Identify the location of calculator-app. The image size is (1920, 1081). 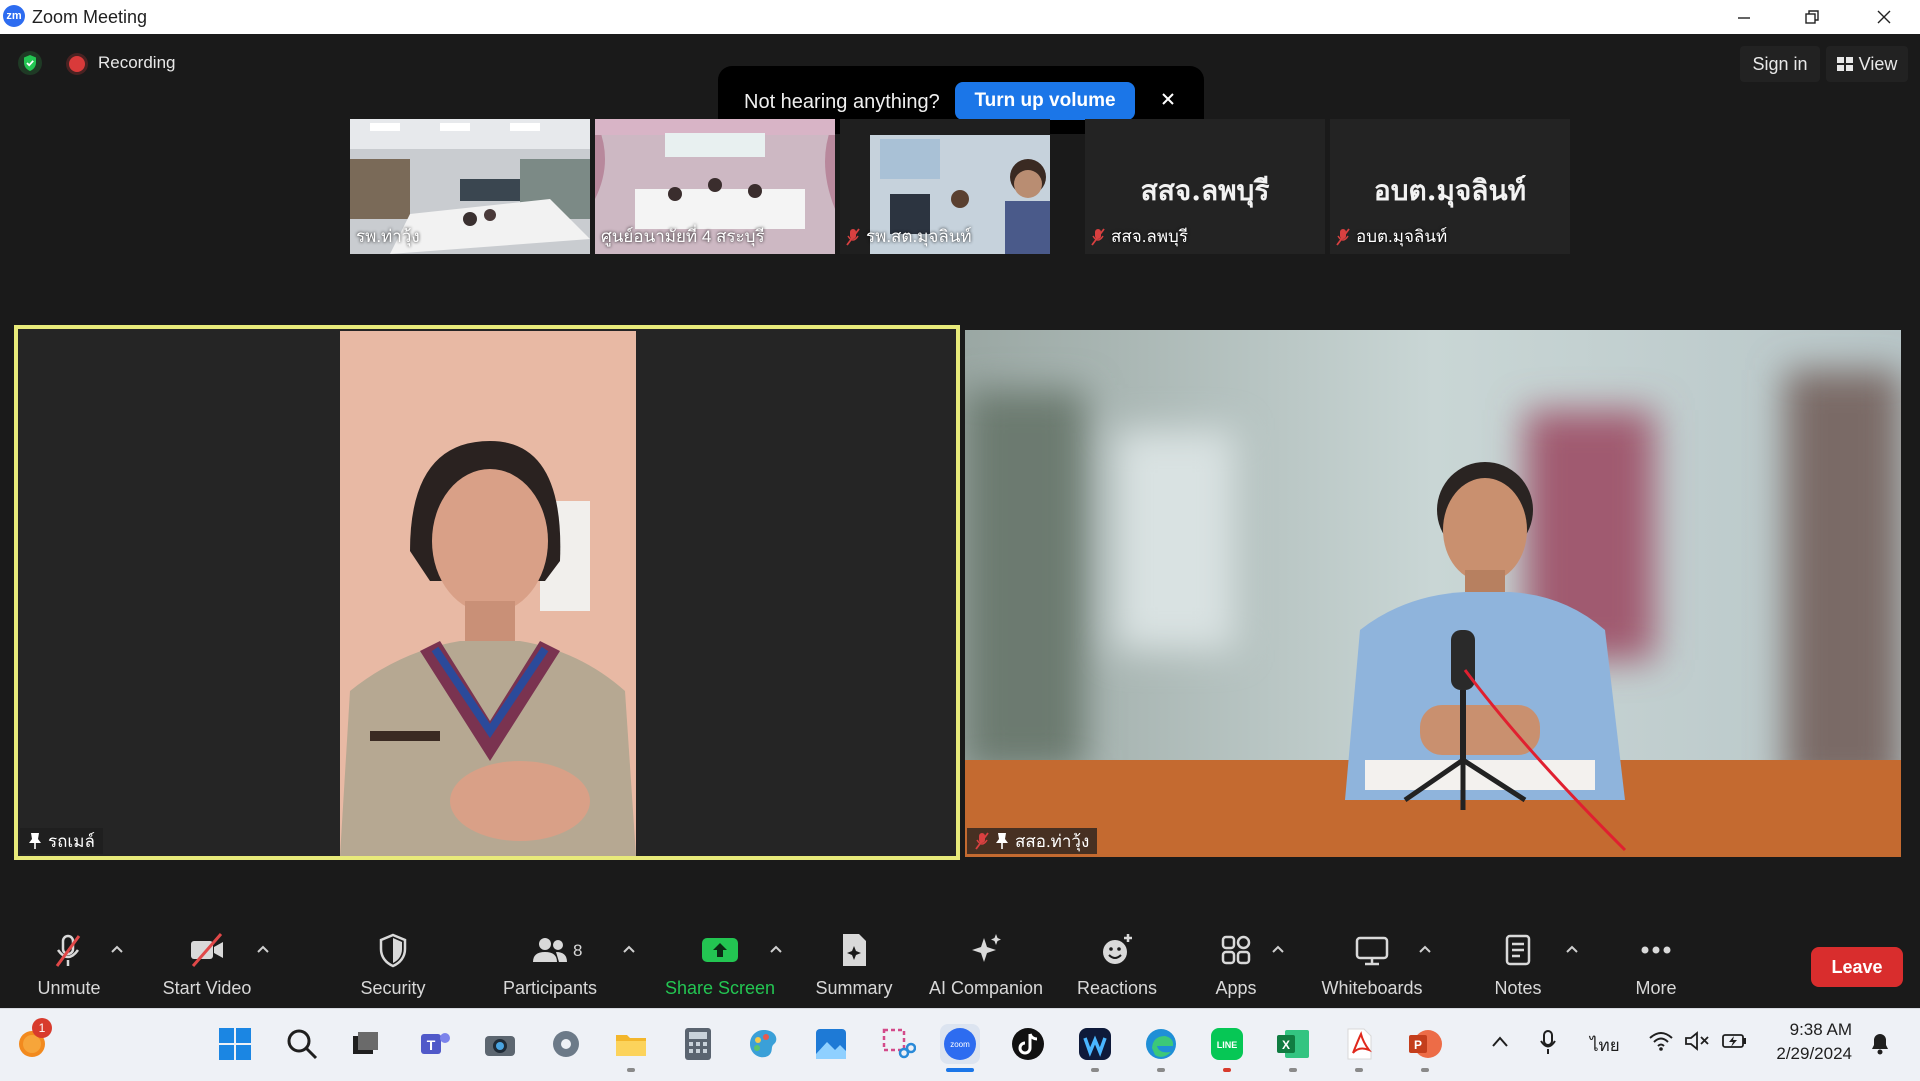
(698, 1044).